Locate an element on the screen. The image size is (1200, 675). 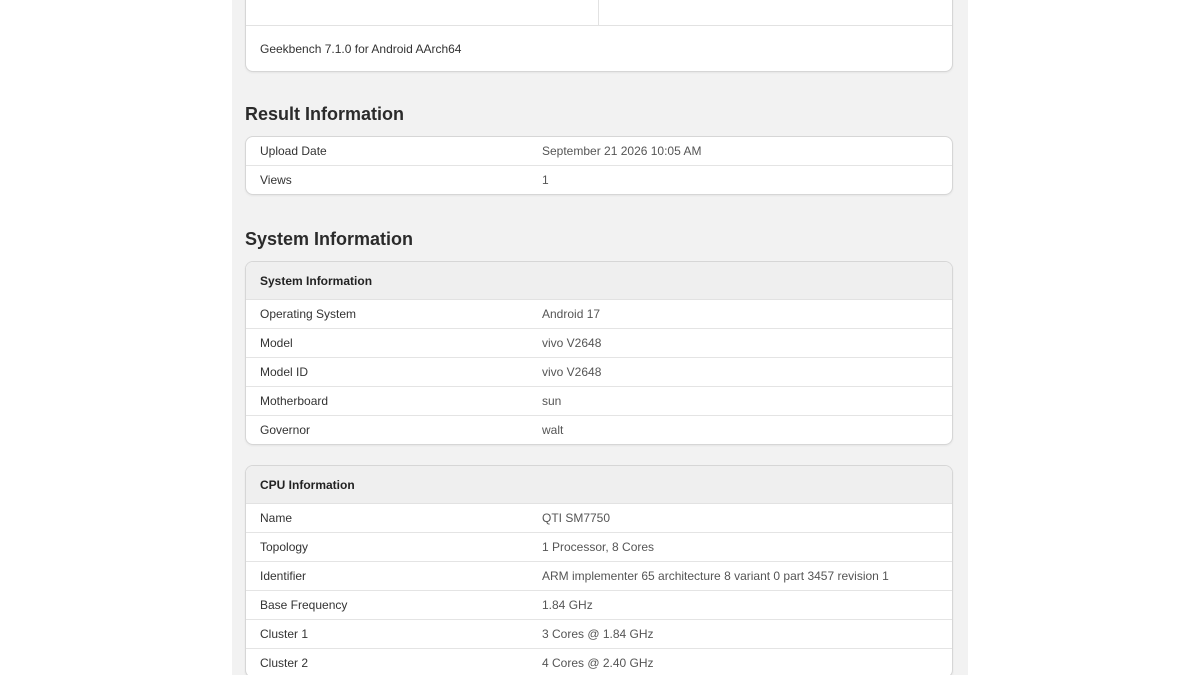
row-value: walt is located at coordinates (553, 430).